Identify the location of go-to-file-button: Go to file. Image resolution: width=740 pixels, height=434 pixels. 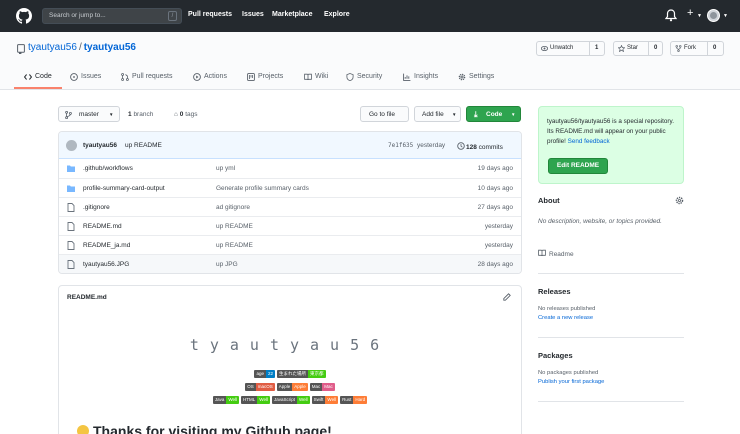
(384, 114).